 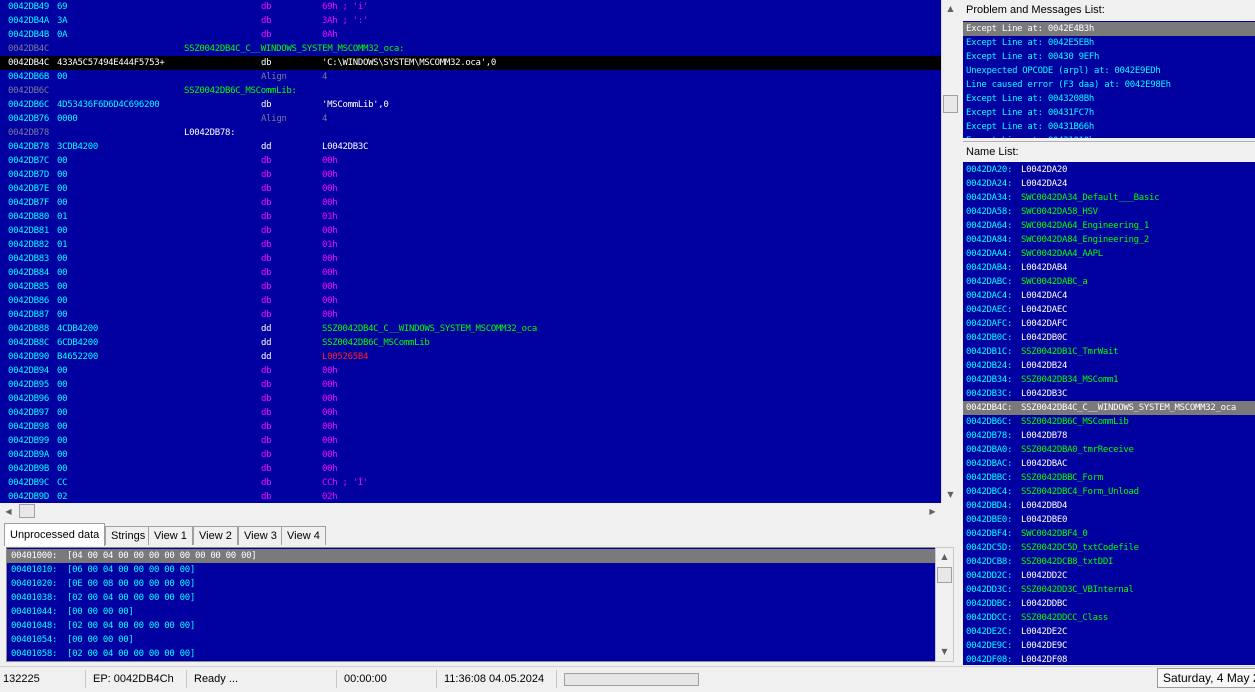 What do you see at coordinates (1109, 198) in the screenshot?
I see `name-list-item: 0042DA34: SWC0042DA34_Default___Basic` at bounding box center [1109, 198].